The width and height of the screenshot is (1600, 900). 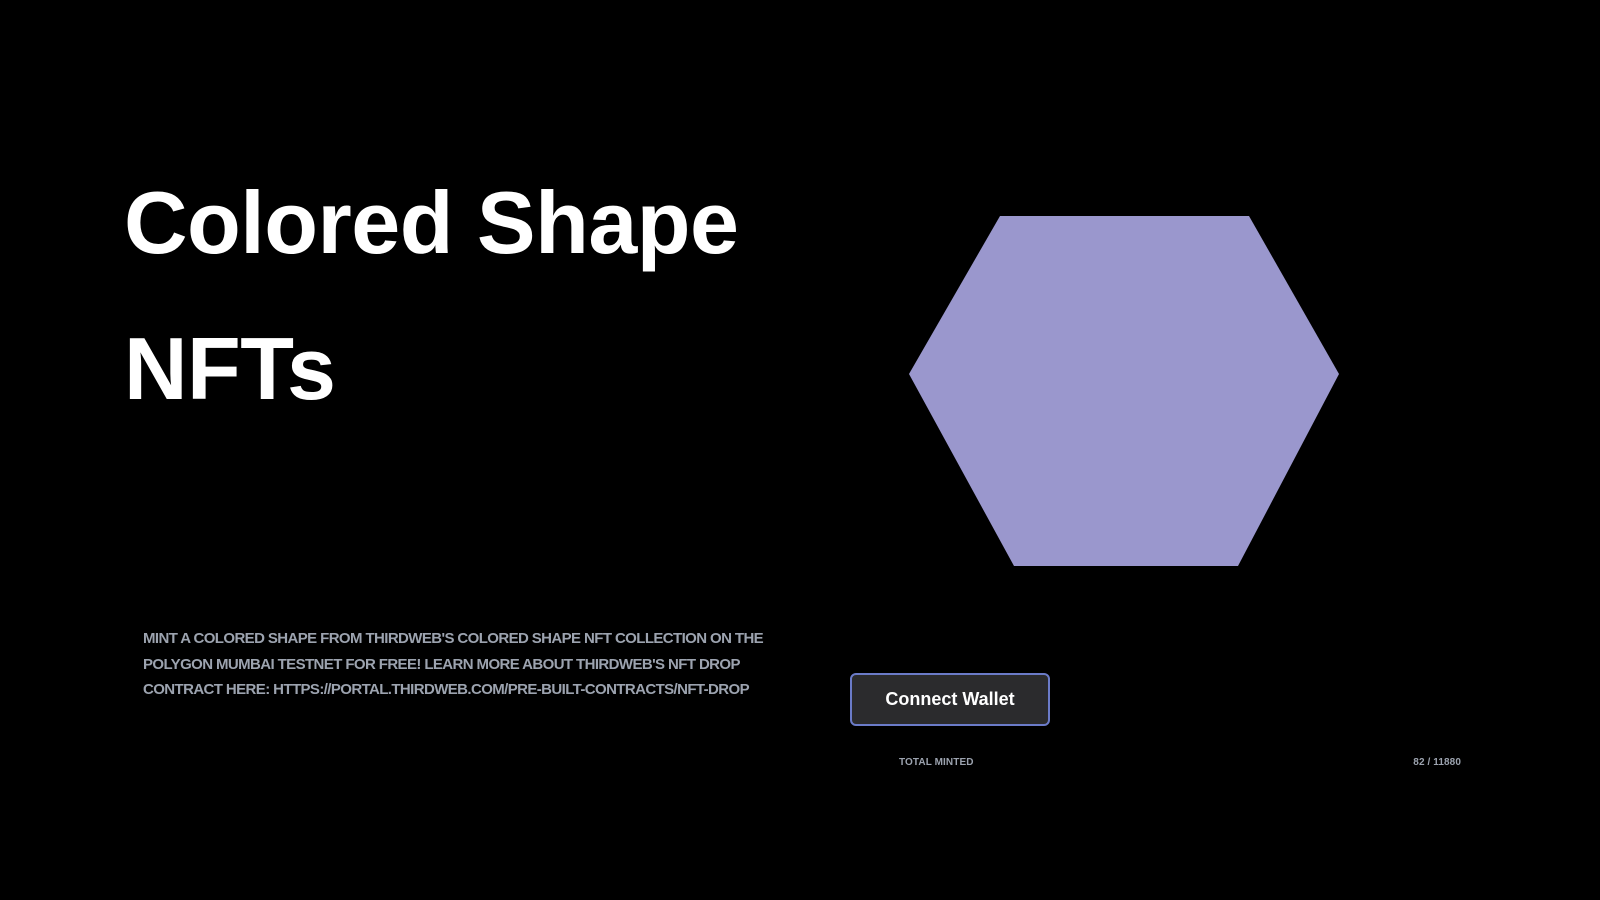 What do you see at coordinates (431, 295) in the screenshot?
I see `page-title: Colored Shape NFTs` at bounding box center [431, 295].